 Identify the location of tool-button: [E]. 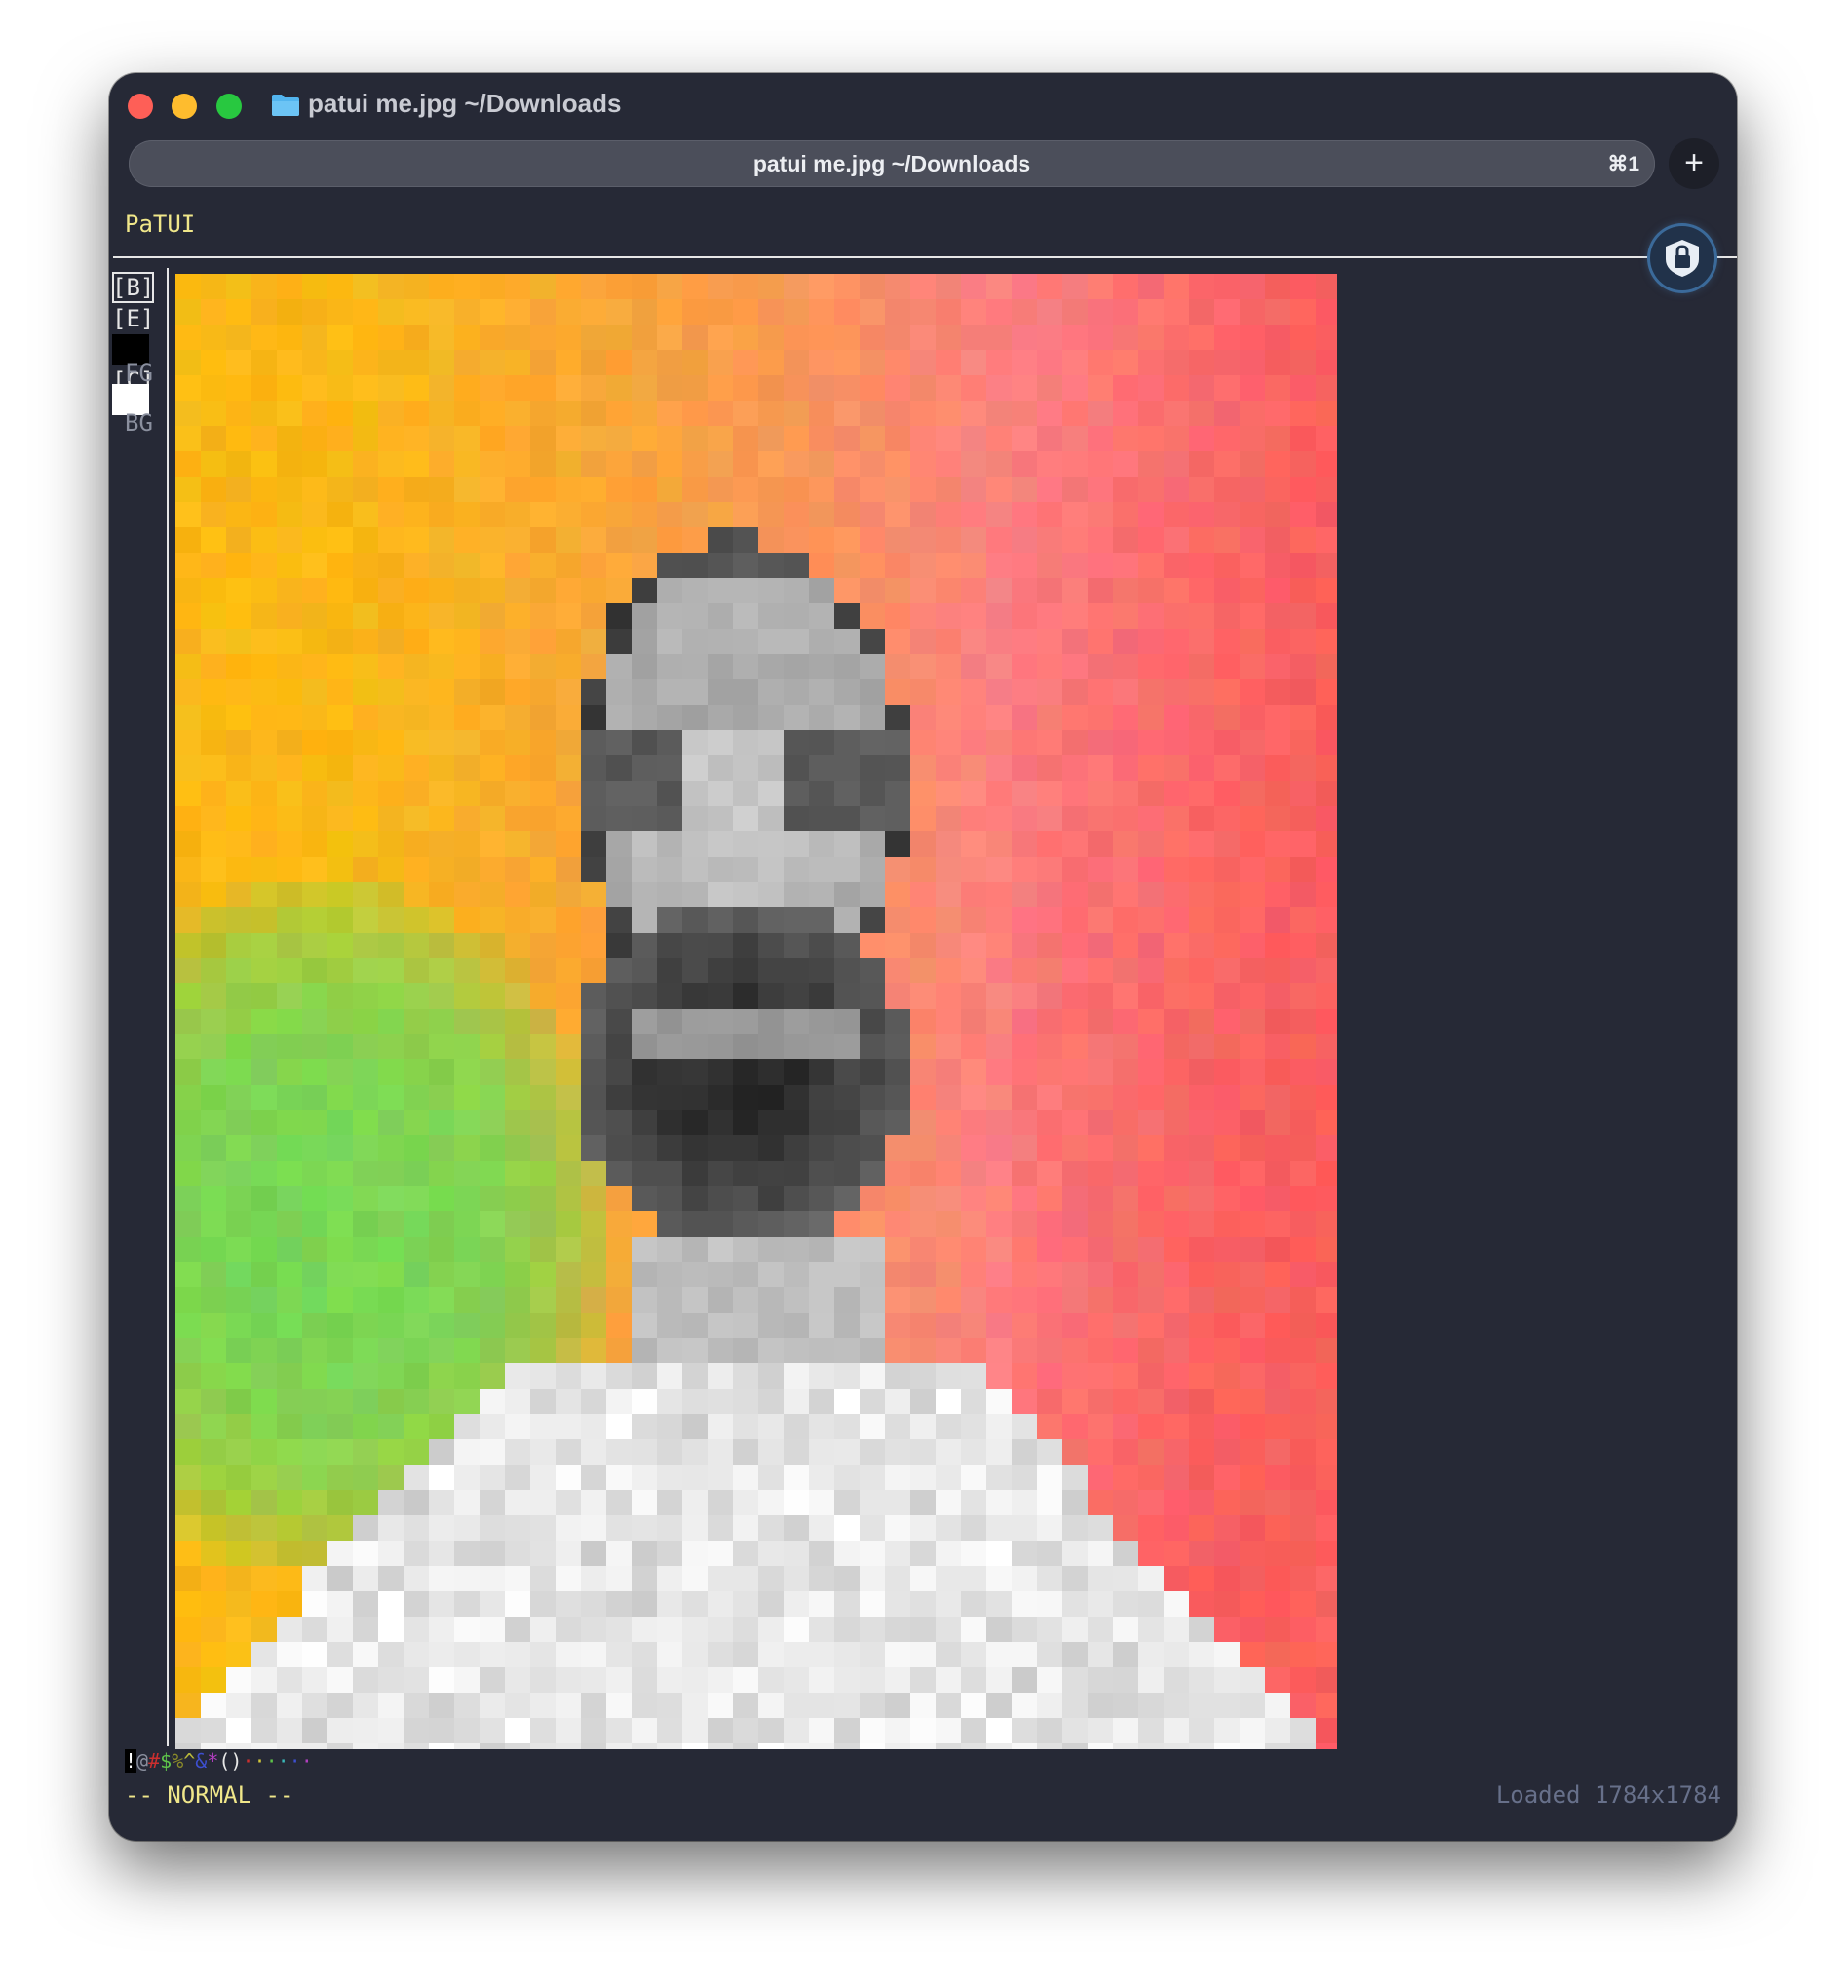
(133, 318).